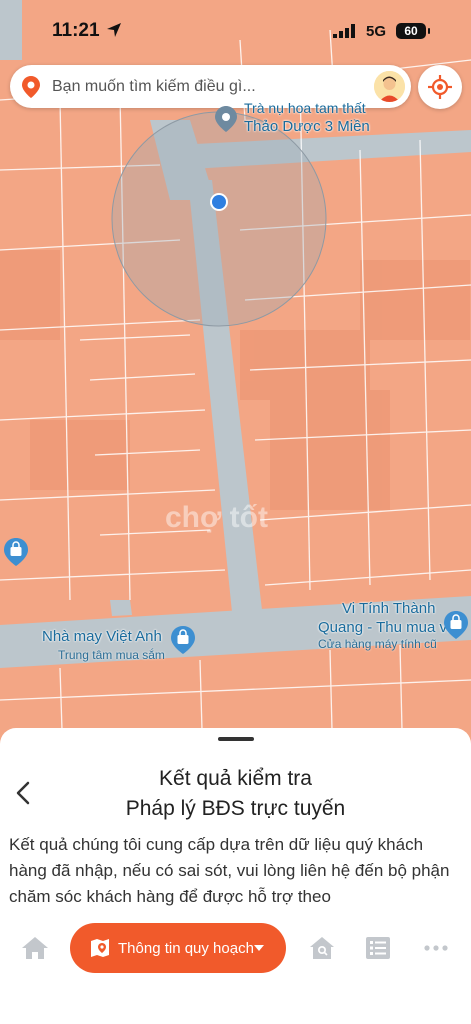  Describe the element at coordinates (76, 30) in the screenshot. I see `status-time: 11:21` at that location.